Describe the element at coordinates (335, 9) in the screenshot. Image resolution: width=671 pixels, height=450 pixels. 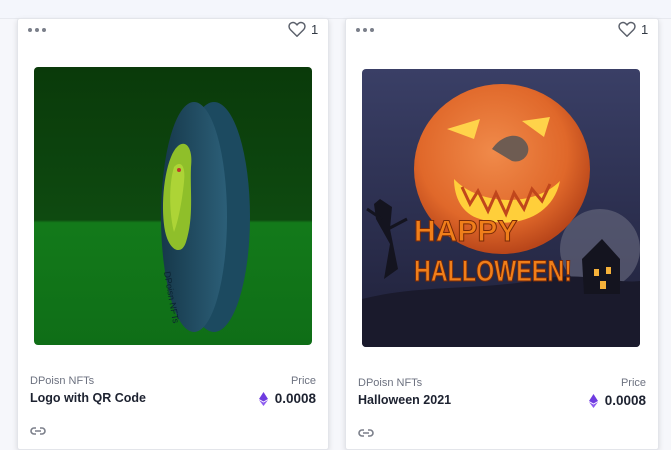
I see `page-top-band` at that location.